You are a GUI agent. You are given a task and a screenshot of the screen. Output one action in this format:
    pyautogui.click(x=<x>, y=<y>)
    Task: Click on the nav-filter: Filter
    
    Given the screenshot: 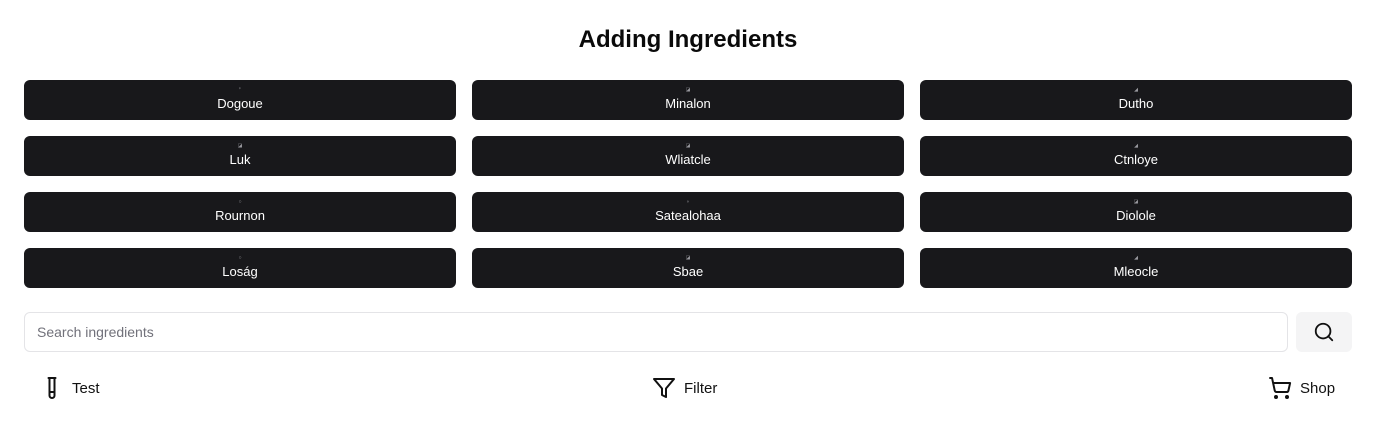 What is the action you would take?
    pyautogui.click(x=684, y=388)
    